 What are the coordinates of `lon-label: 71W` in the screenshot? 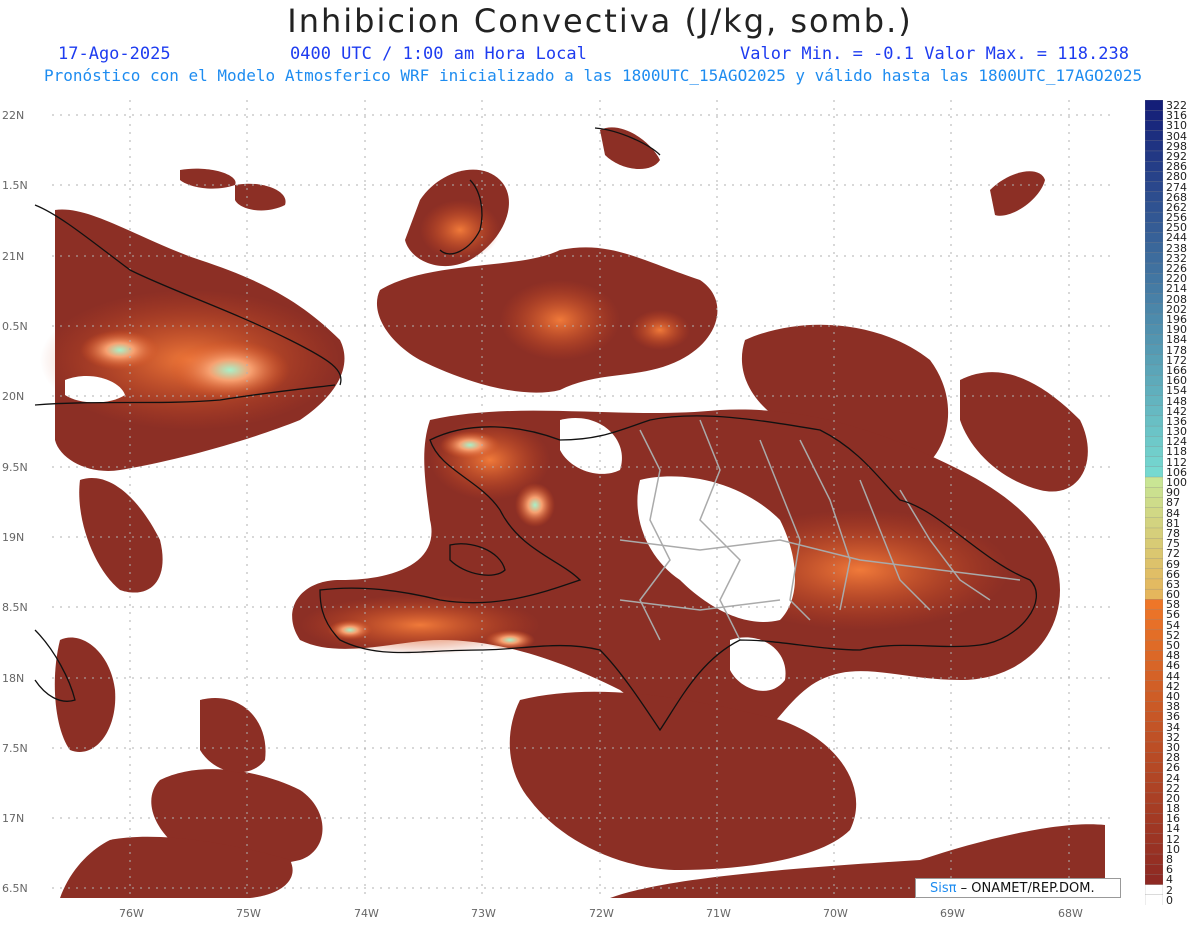 It's located at (718, 913).